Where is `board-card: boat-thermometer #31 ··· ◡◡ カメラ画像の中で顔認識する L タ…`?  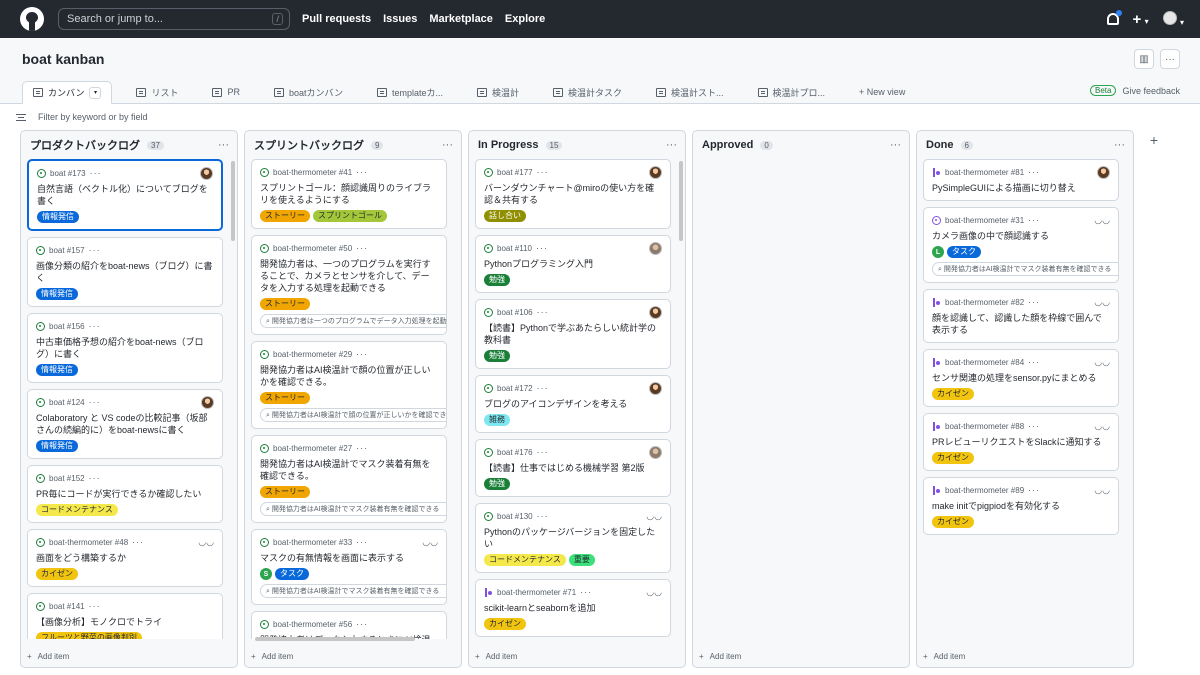 board-card: boat-thermometer #31 ··· ◡◡ カメラ画像の中で顔認識する L タ… is located at coordinates (1021, 245).